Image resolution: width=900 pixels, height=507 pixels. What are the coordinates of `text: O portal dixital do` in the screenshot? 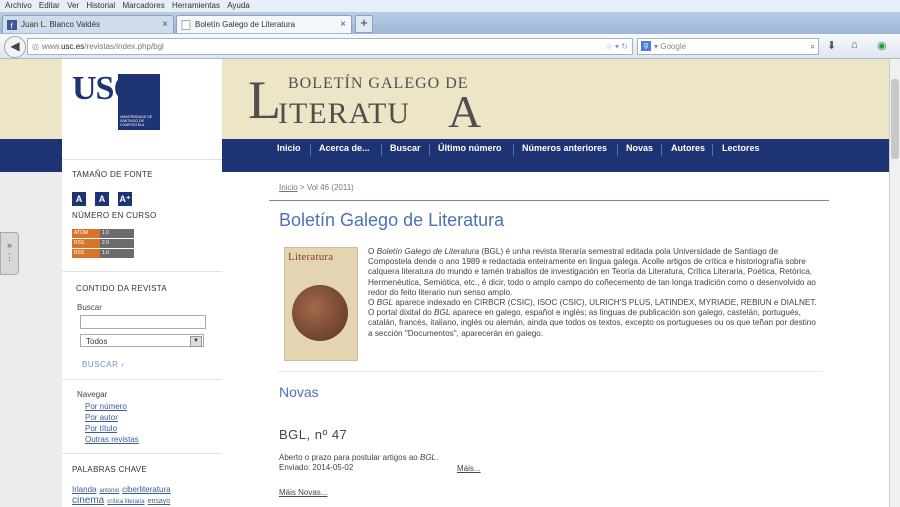 It's located at (401, 313).